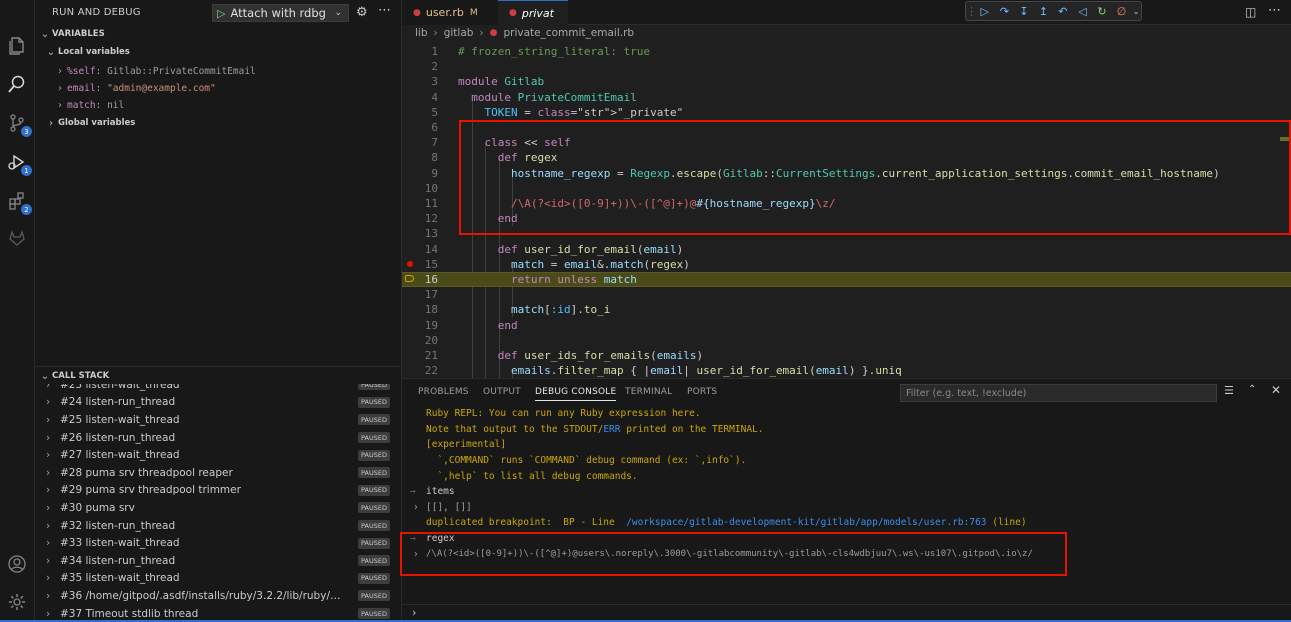 This screenshot has width=1291, height=622. What do you see at coordinates (1044, 11) in the screenshot?
I see `step-out-icon: ↥` at bounding box center [1044, 11].